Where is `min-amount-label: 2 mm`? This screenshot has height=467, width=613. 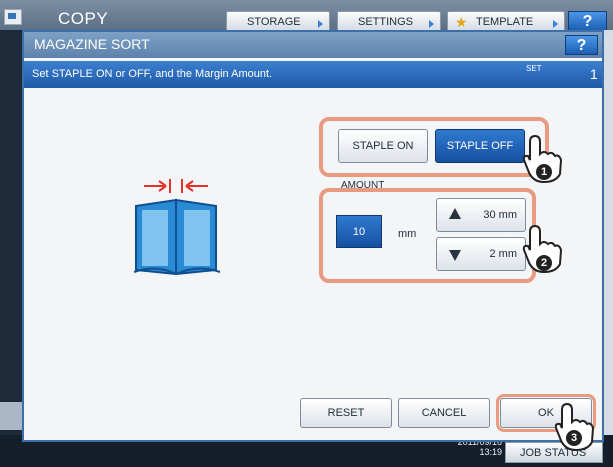
min-amount-label: 2 mm is located at coordinates (503, 254).